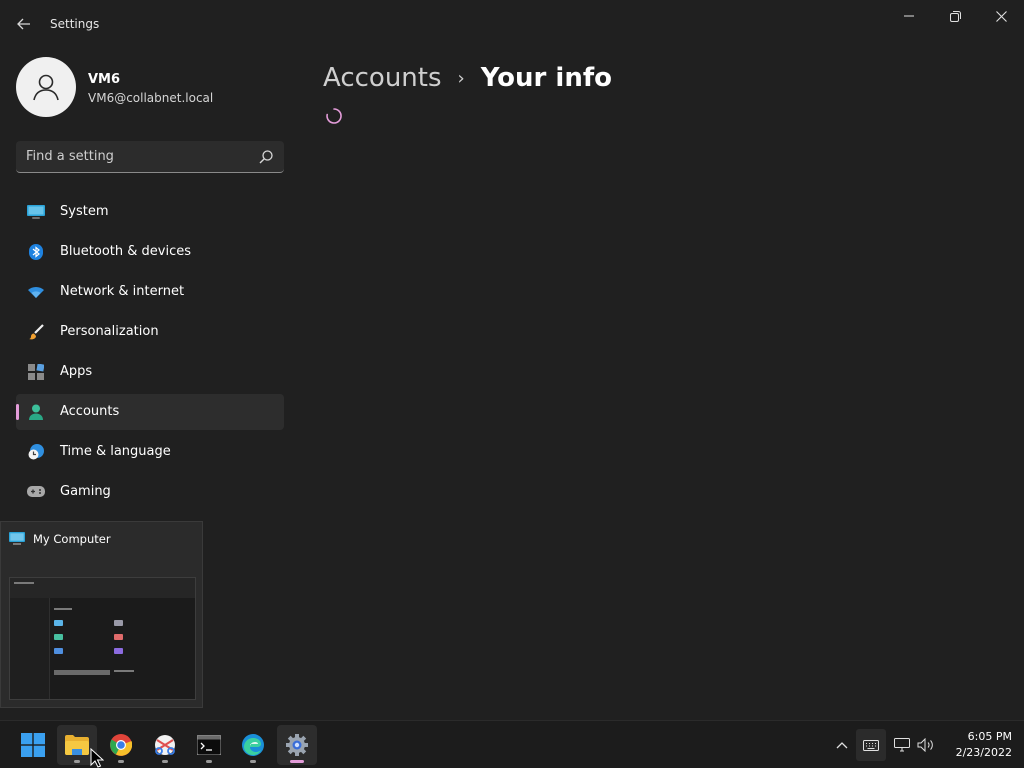 The image size is (1024, 768). What do you see at coordinates (85, 491) in the screenshot?
I see `sidebar-item-label: Gaming` at bounding box center [85, 491].